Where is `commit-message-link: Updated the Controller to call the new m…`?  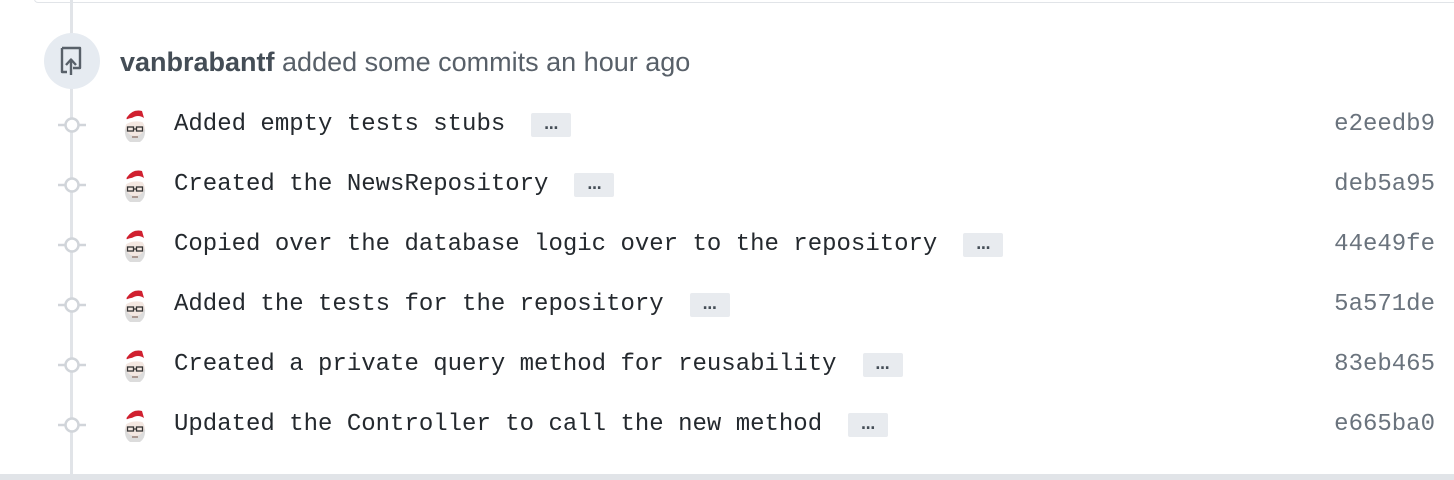 commit-message-link: Updated the Controller to call the new m… is located at coordinates (498, 425).